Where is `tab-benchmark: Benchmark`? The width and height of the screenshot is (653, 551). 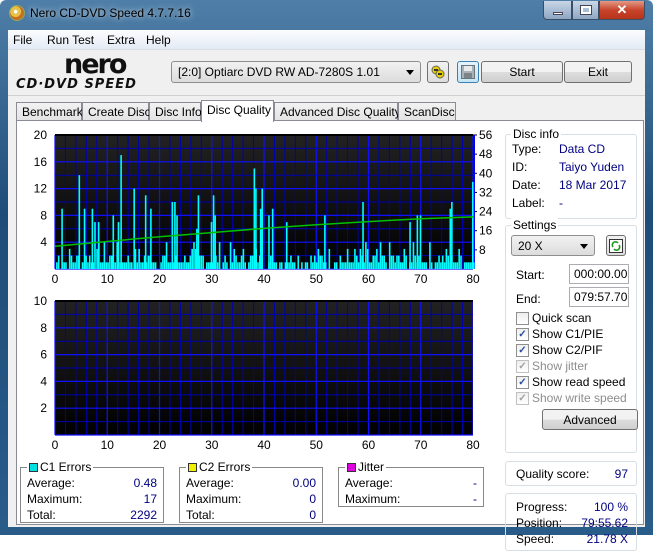 tab-benchmark: Benchmark is located at coordinates (49, 111).